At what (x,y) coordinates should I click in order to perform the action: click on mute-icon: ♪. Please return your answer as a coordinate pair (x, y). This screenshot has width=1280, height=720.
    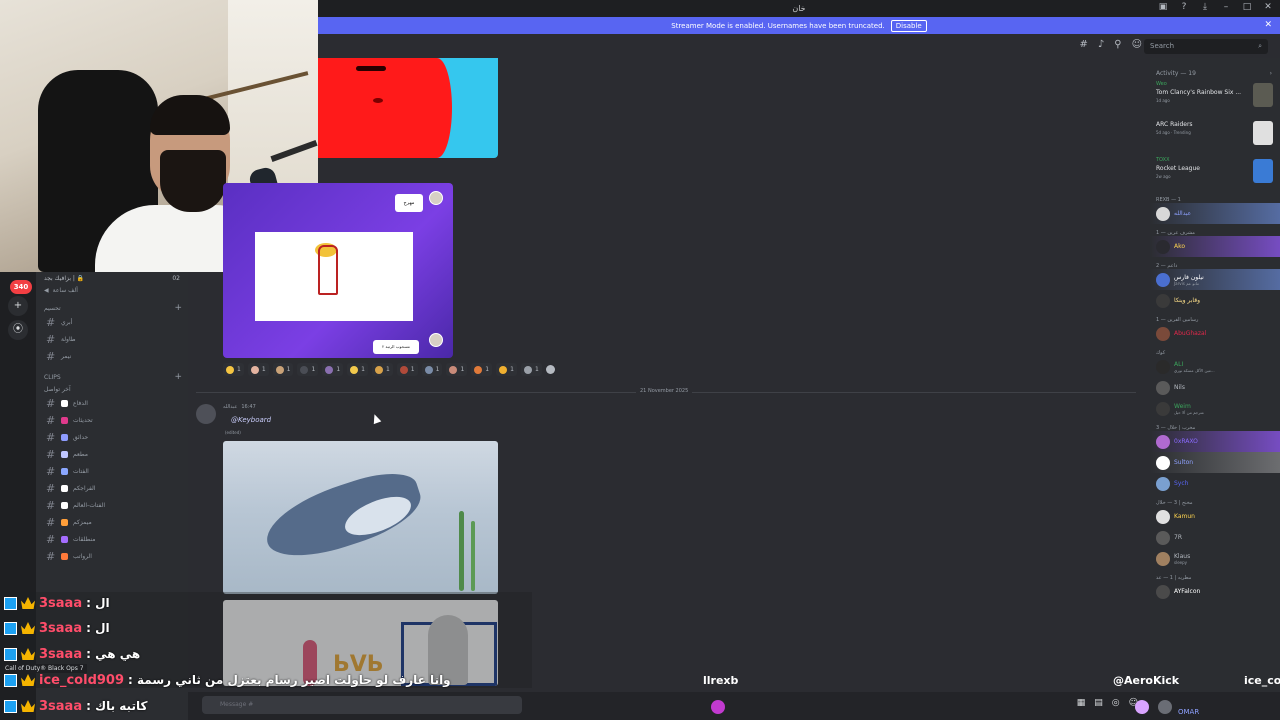
    Looking at the image, I should click on (1101, 44).